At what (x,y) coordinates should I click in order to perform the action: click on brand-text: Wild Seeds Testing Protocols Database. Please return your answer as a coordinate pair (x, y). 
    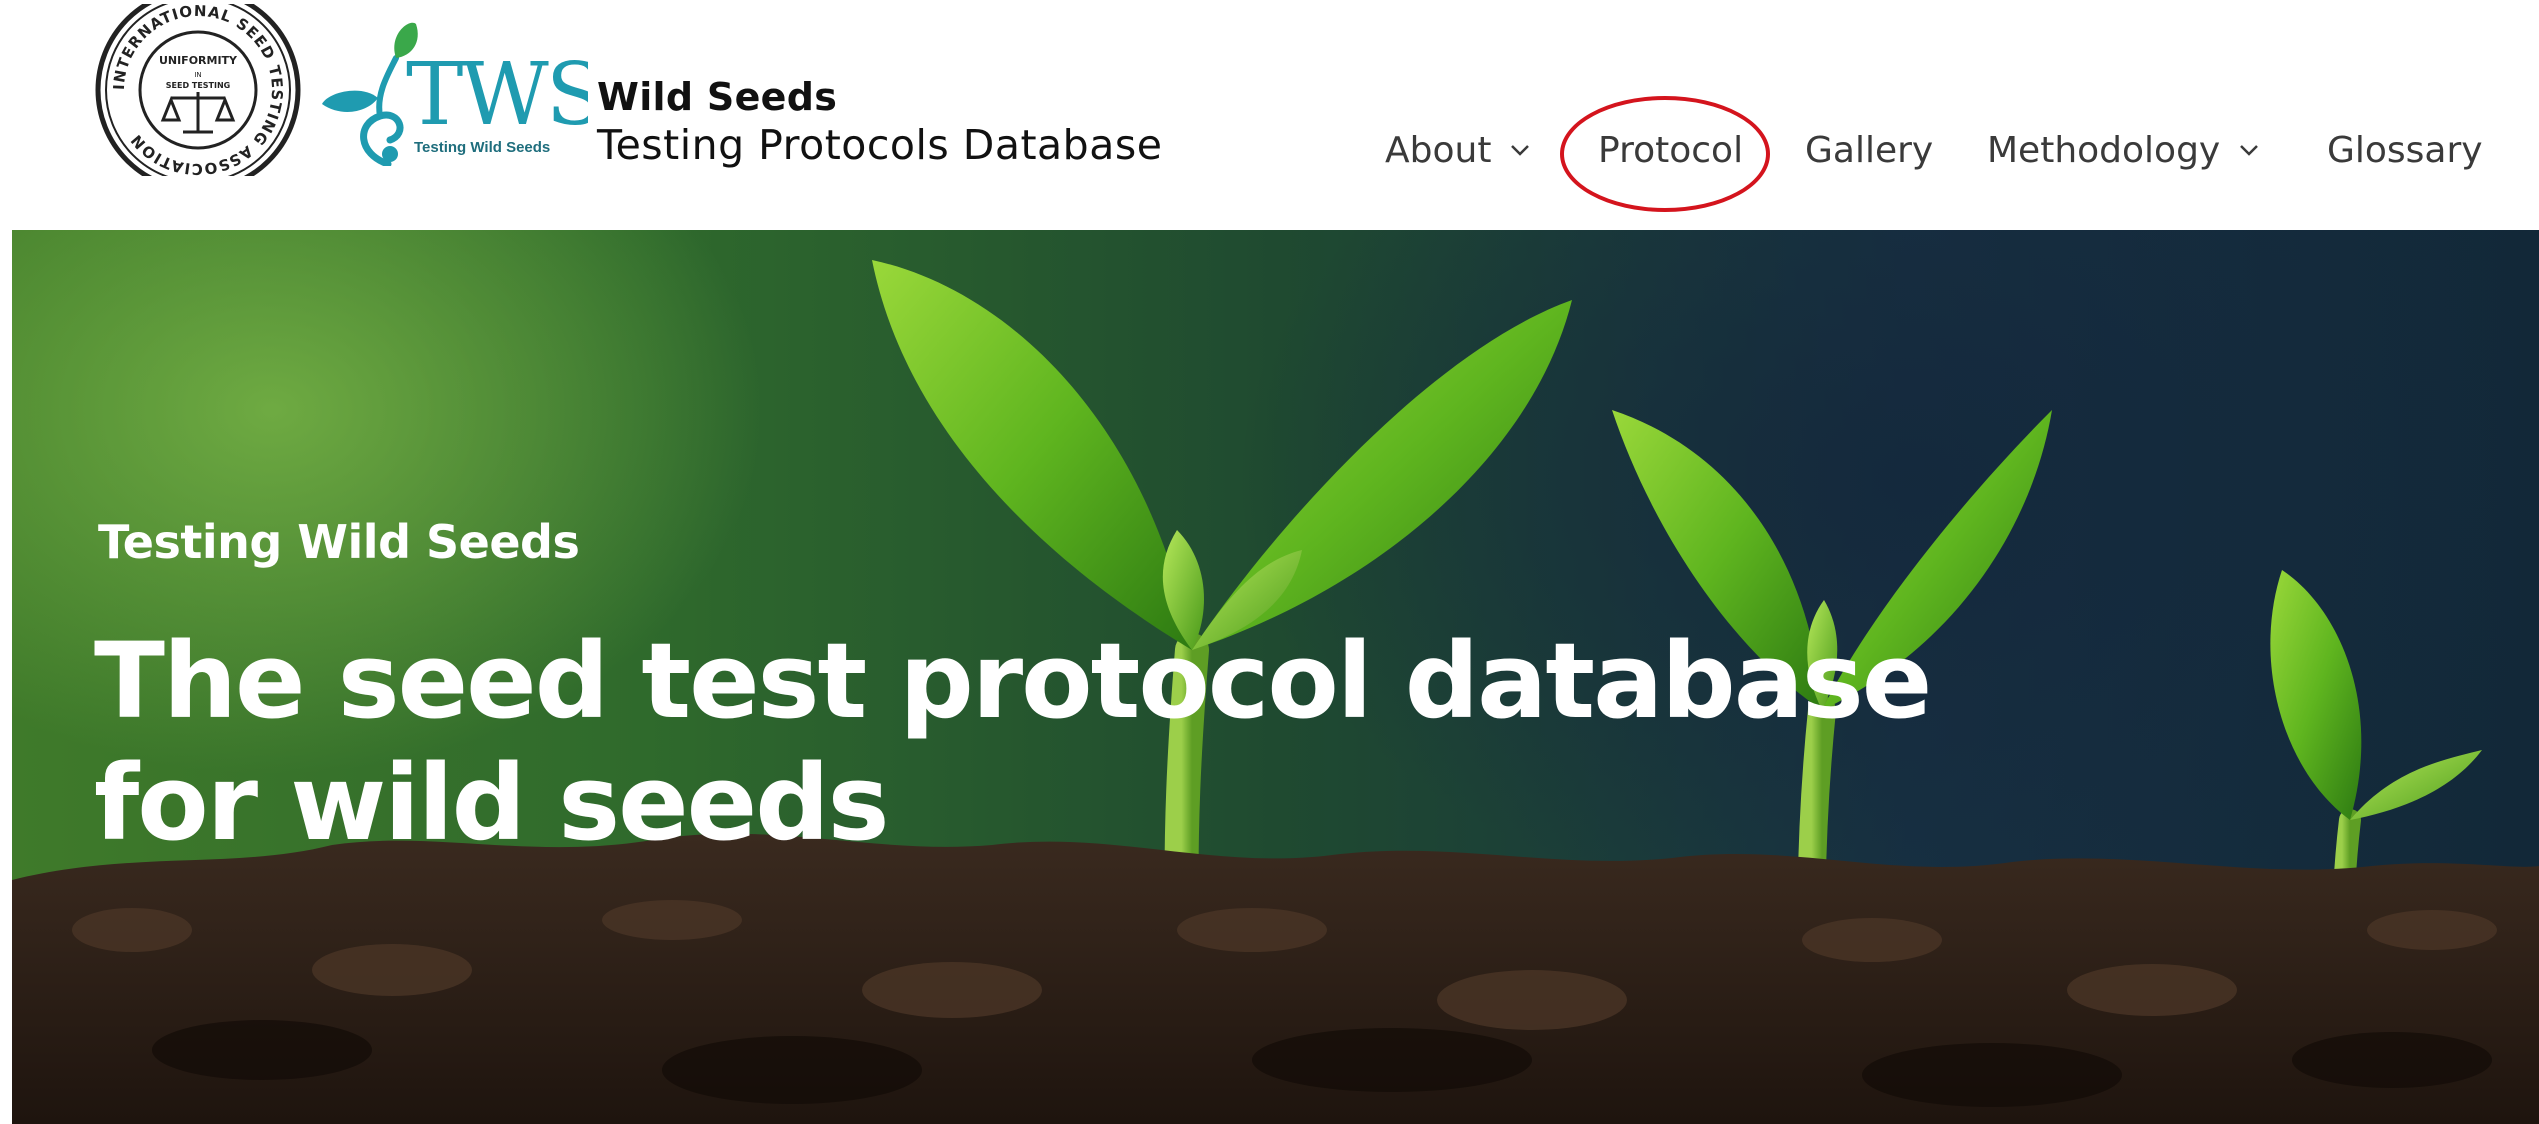
    Looking at the image, I should click on (879, 122).